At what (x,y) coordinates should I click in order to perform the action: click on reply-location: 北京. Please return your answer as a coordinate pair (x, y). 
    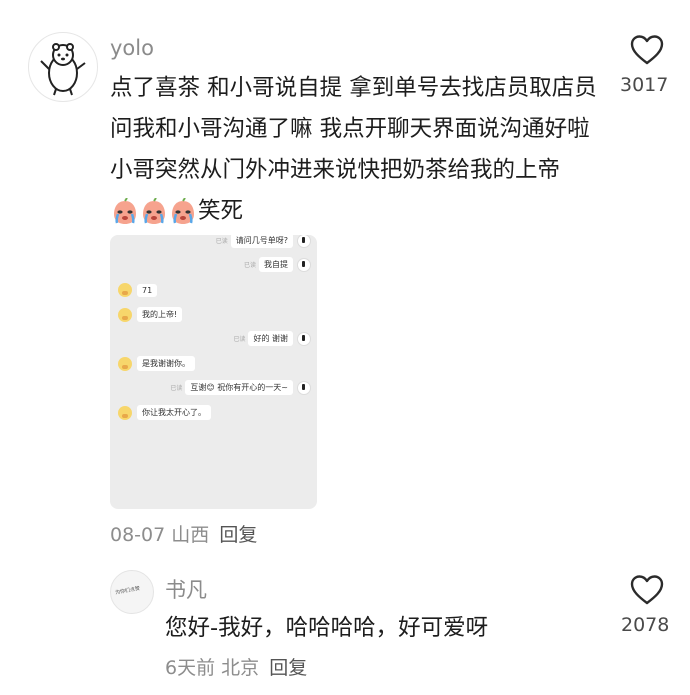
    Looking at the image, I should click on (240, 668).